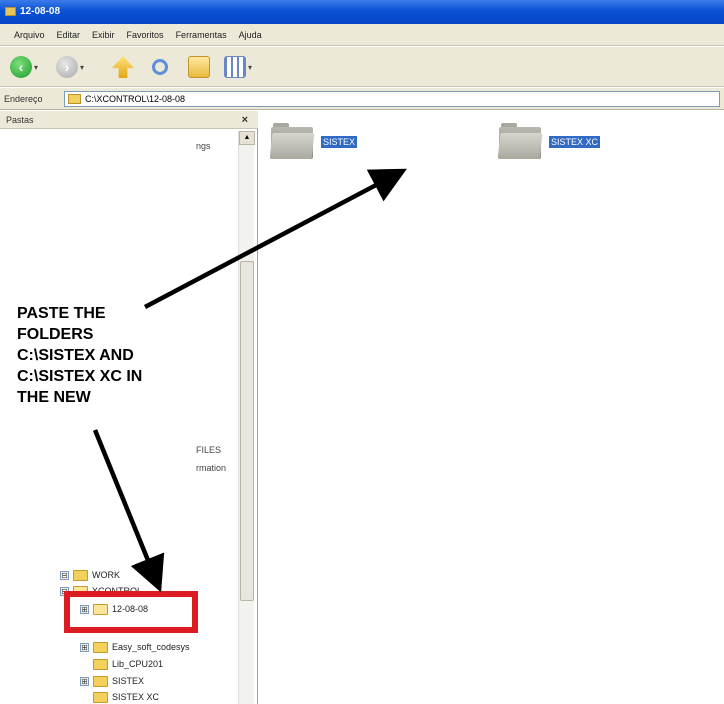 The width and height of the screenshot is (724, 704). I want to click on folder-item-sistex-xc, so click(520, 141).